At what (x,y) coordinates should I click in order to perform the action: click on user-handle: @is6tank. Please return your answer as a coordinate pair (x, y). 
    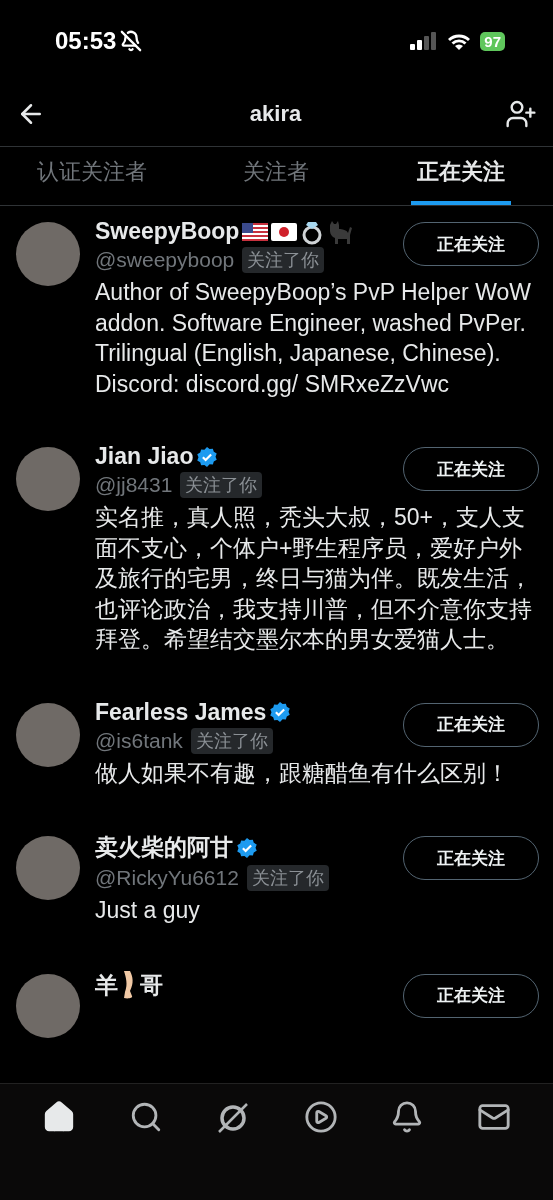
    Looking at the image, I should click on (139, 740).